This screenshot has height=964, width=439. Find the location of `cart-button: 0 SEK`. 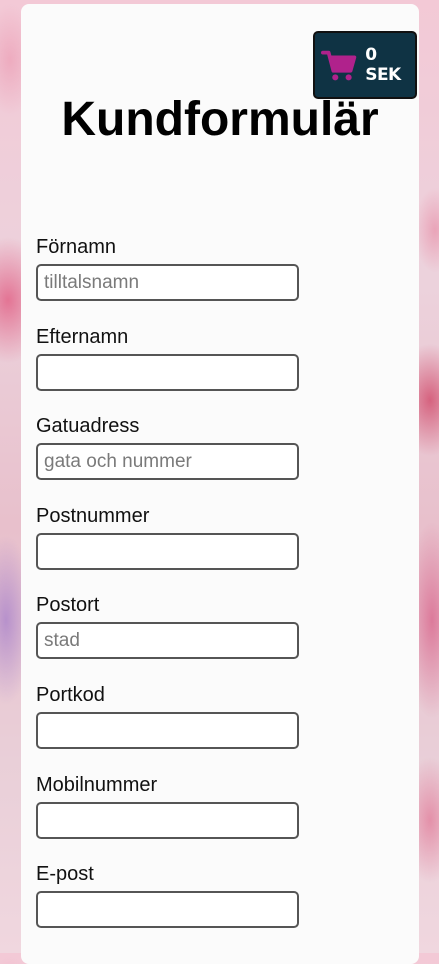

cart-button: 0 SEK is located at coordinates (365, 65).